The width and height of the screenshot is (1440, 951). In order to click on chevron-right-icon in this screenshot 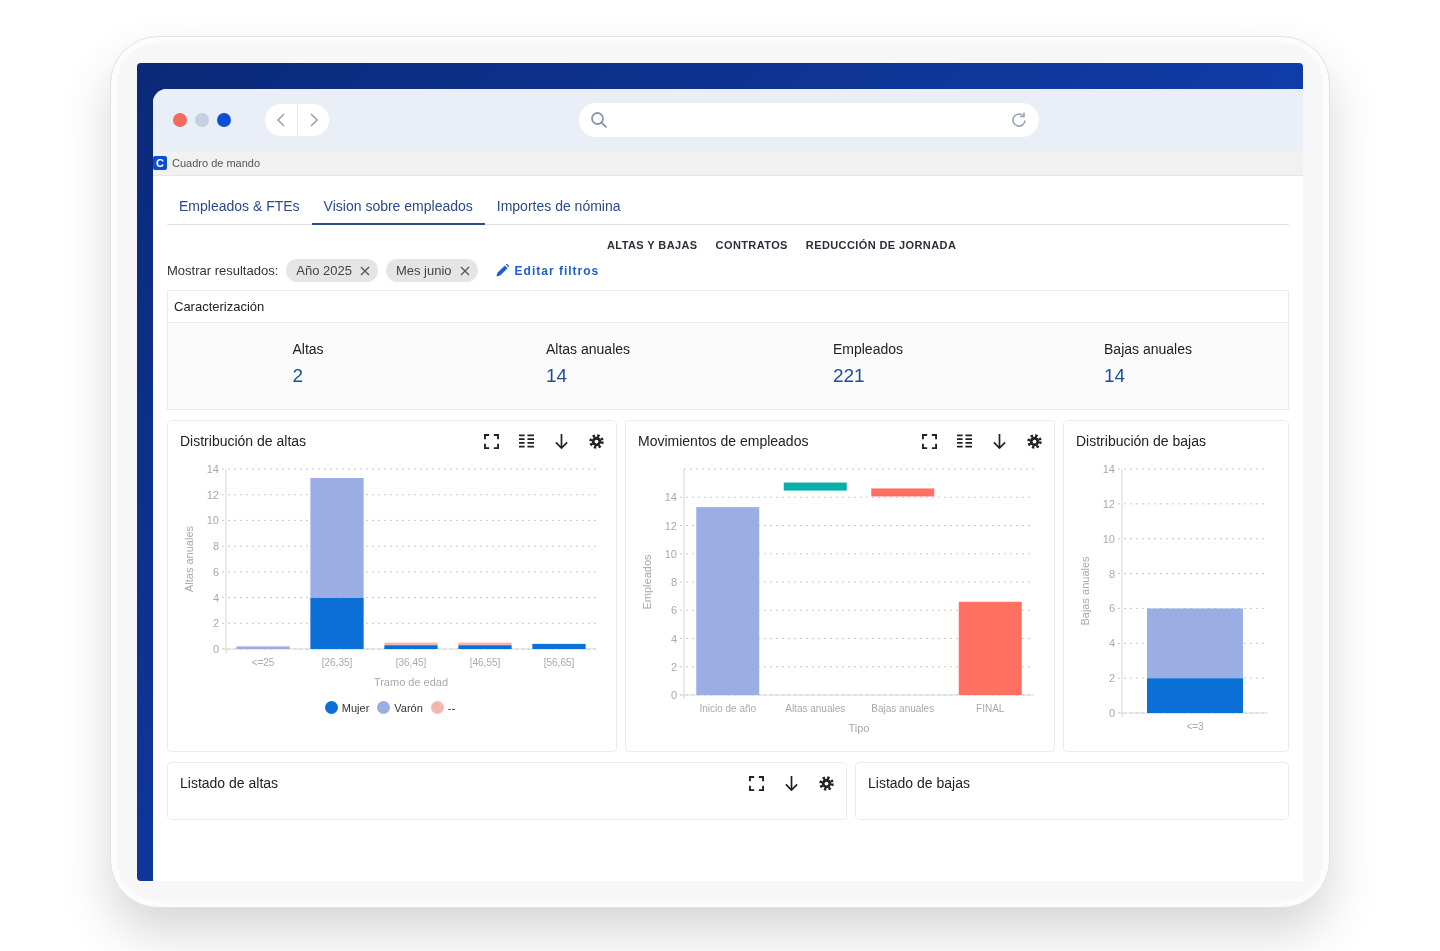, I will do `click(313, 120)`.